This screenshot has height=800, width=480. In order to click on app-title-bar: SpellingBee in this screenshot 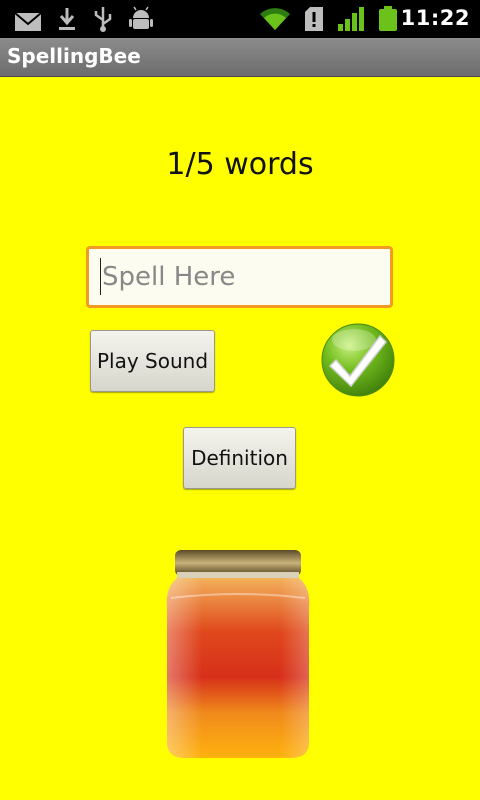, I will do `click(240, 57)`.